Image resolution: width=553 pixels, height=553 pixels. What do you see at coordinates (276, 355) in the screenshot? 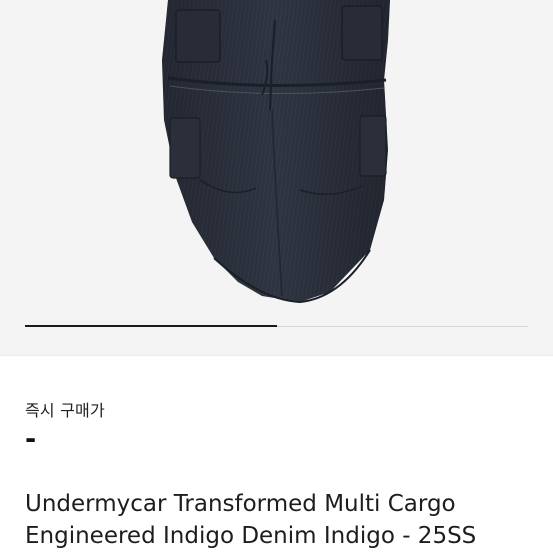
I see `section-divider` at bounding box center [276, 355].